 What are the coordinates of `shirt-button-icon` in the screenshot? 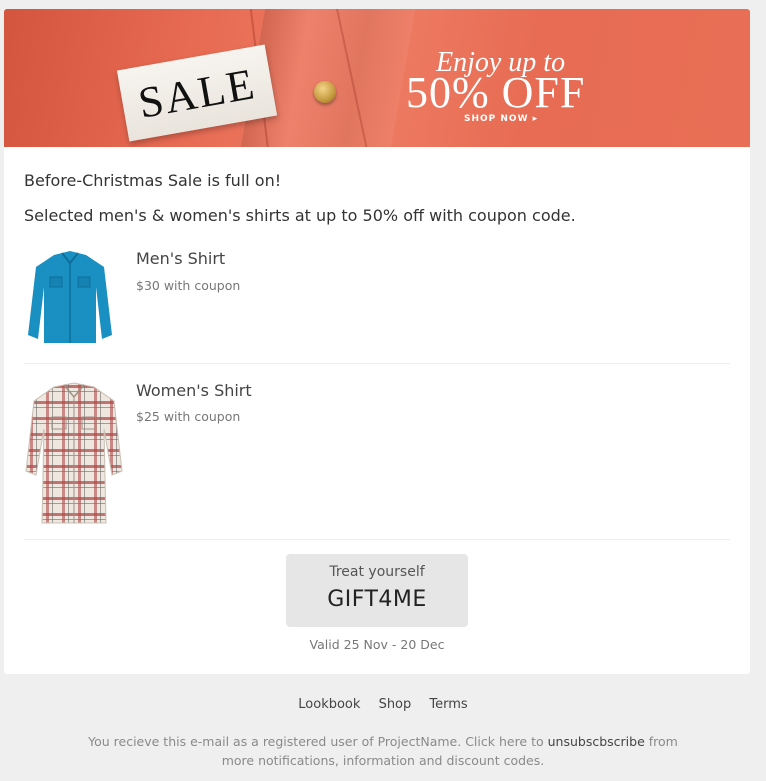 It's located at (325, 92).